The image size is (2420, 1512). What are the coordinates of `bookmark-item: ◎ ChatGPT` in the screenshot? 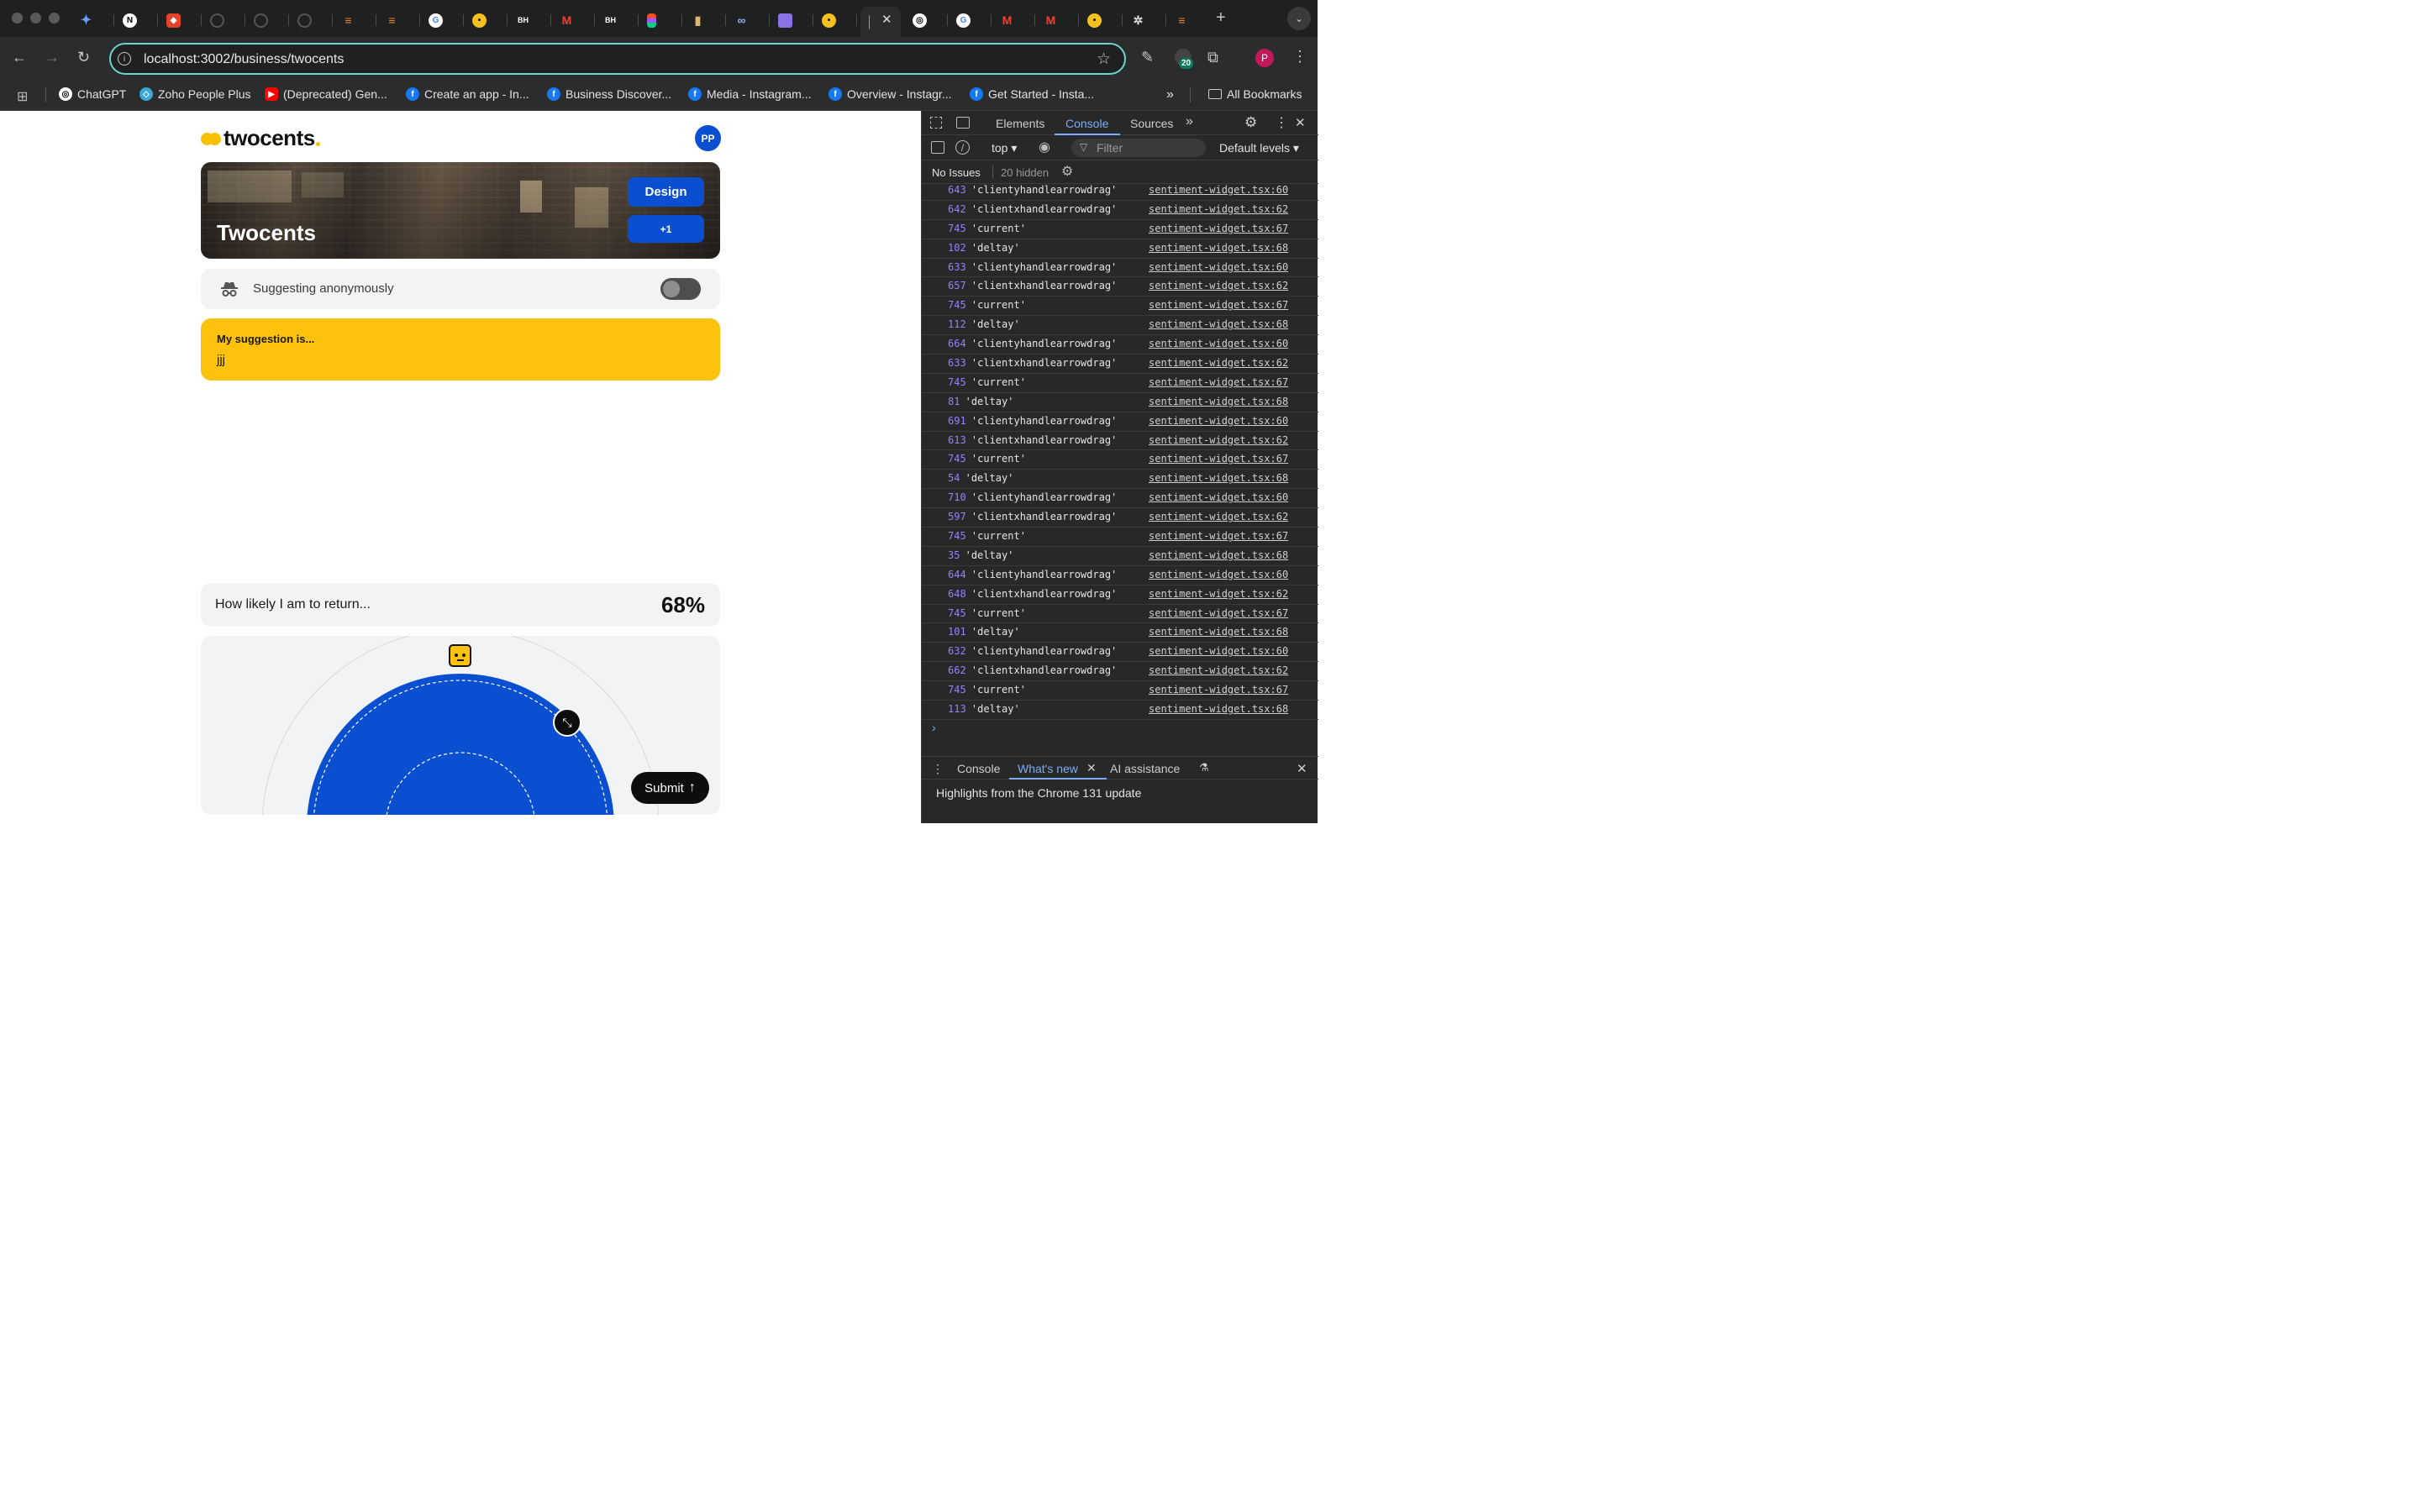 It's located at (92, 94).